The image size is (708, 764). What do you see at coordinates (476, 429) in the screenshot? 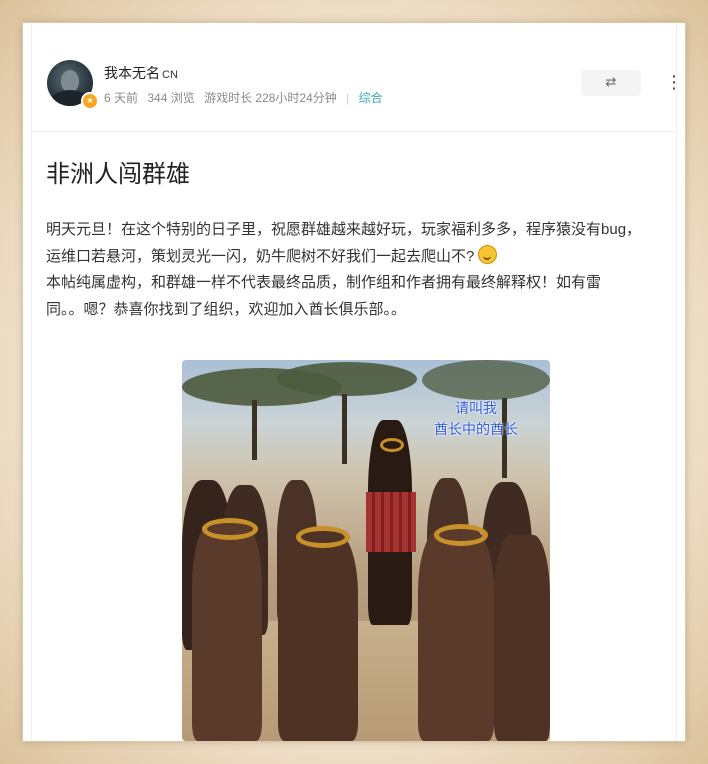
I see `caption-line: 酋长中的酋长` at bounding box center [476, 429].